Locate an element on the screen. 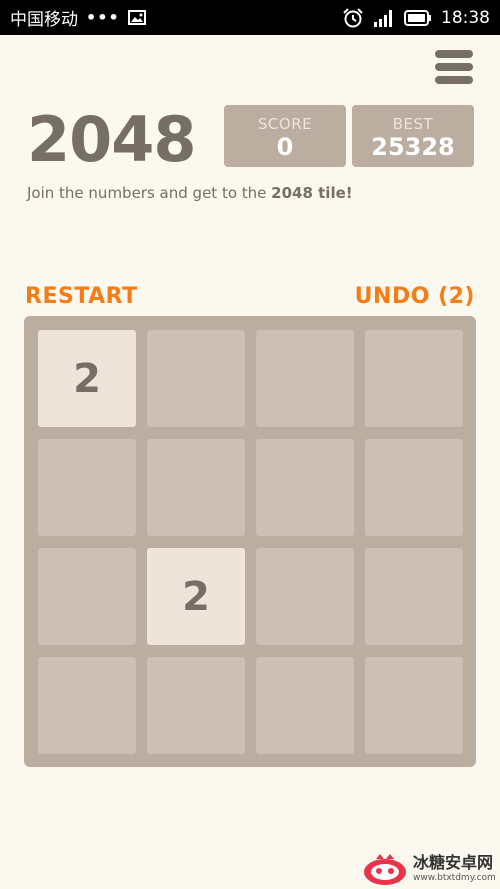  status-left: 中国移动 ••• is located at coordinates (78, 17).